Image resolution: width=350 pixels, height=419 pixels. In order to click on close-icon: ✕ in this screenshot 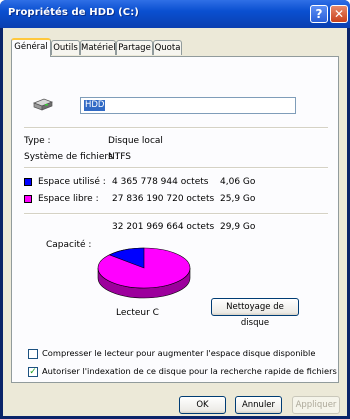, I will do `click(339, 14)`.